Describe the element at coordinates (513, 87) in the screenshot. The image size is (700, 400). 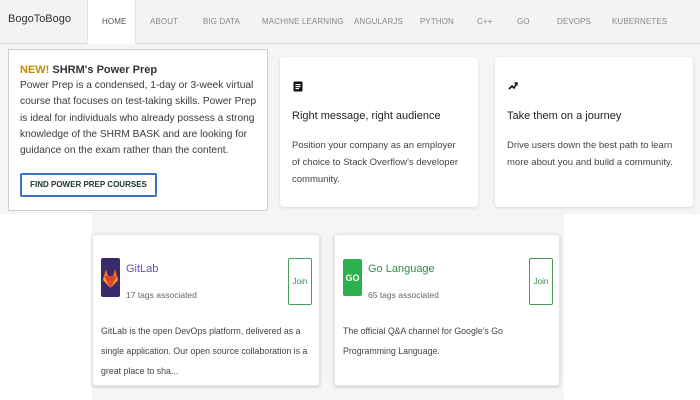
I see `trend-icon` at that location.